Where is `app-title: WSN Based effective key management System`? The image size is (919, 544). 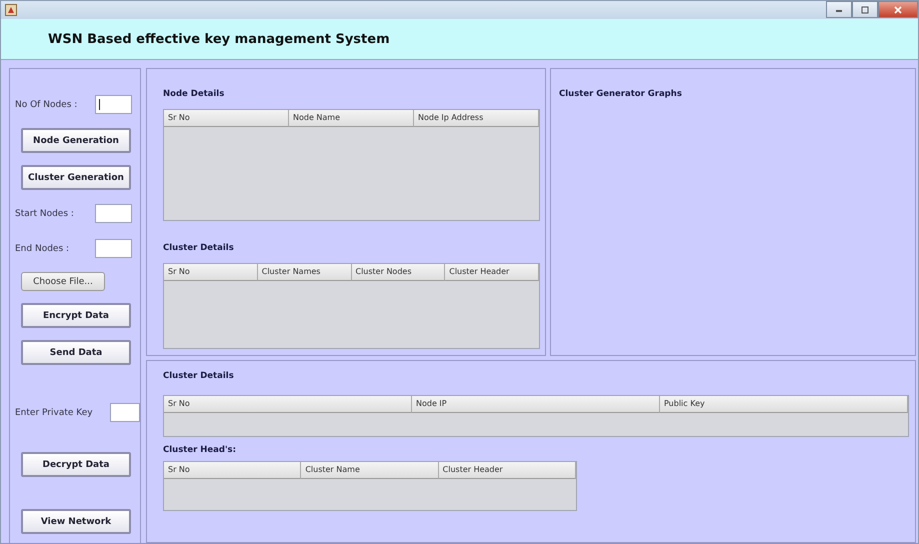
app-title: WSN Based effective key management System is located at coordinates (219, 39).